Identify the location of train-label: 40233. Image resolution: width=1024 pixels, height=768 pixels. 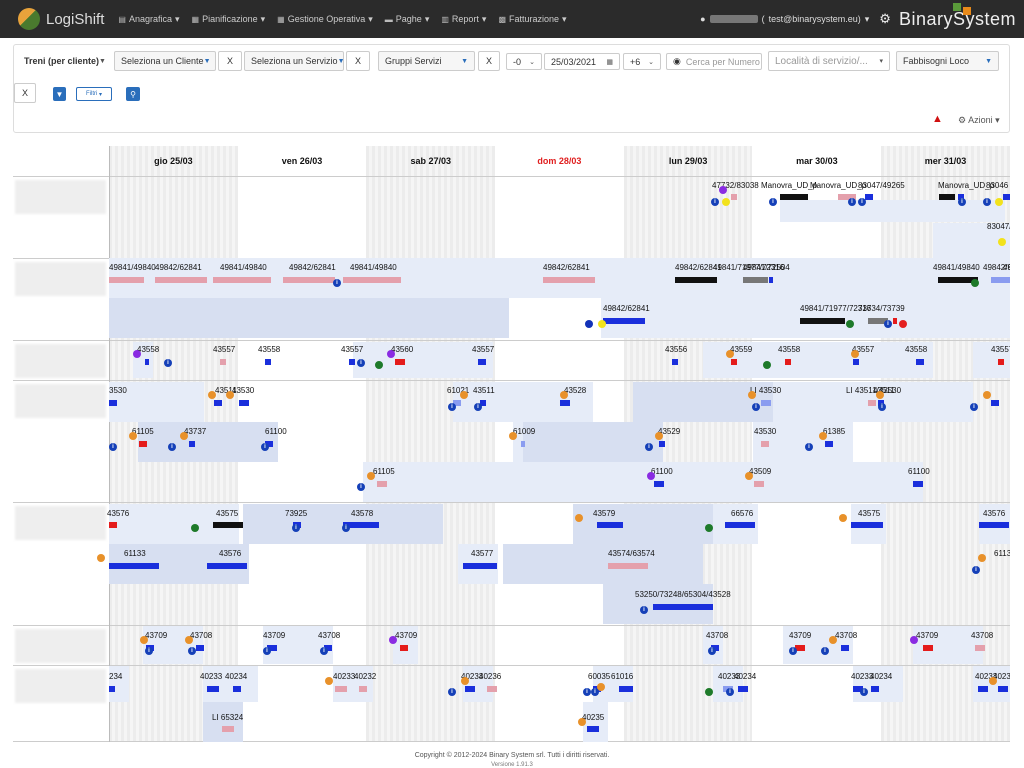
(344, 676).